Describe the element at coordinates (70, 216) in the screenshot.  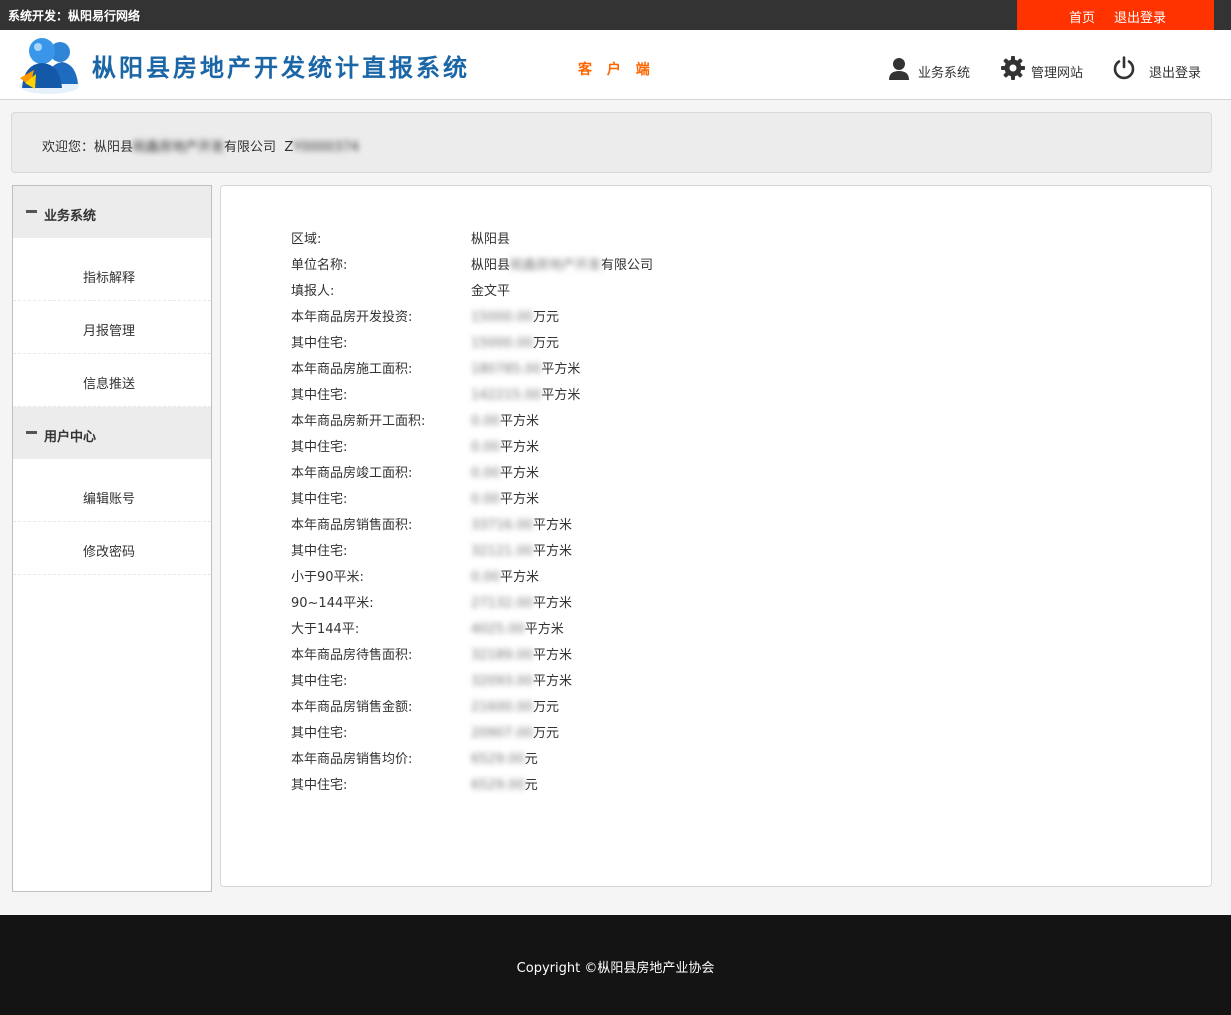
I see `sidebar-section-title: 业务系统` at that location.